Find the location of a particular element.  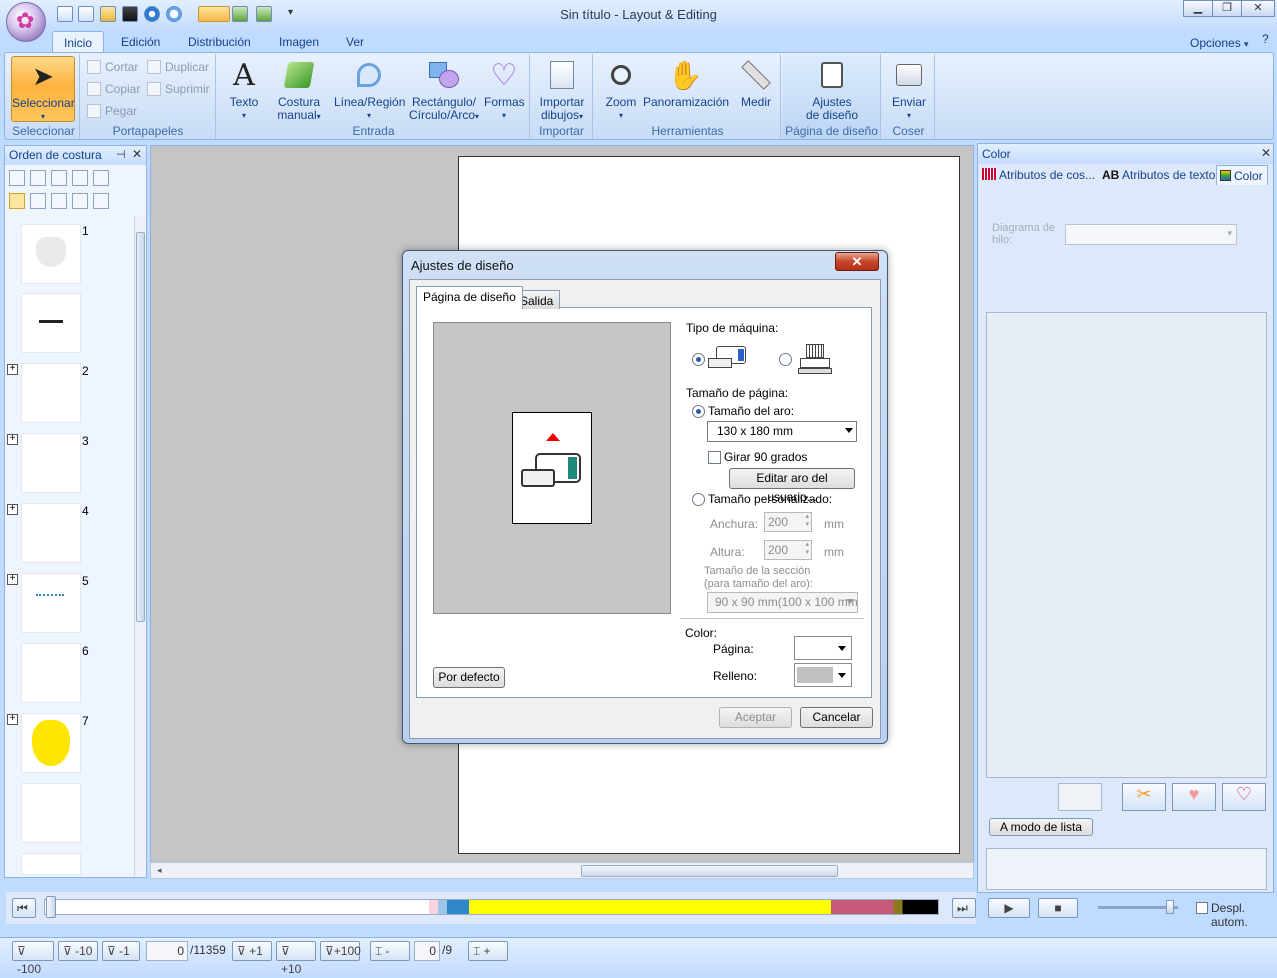

stitch-minus-1-button: ⊽ -1 is located at coordinates (121, 951).